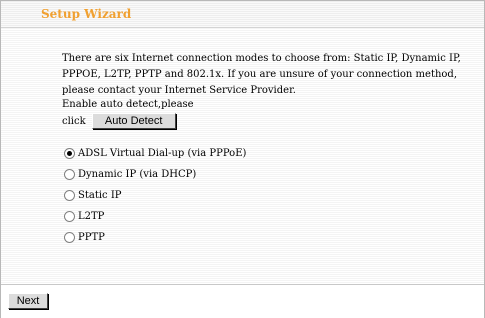 This screenshot has width=485, height=318. Describe the element at coordinates (100, 195) in the screenshot. I see `option-static-ip-label: Static IP` at that location.